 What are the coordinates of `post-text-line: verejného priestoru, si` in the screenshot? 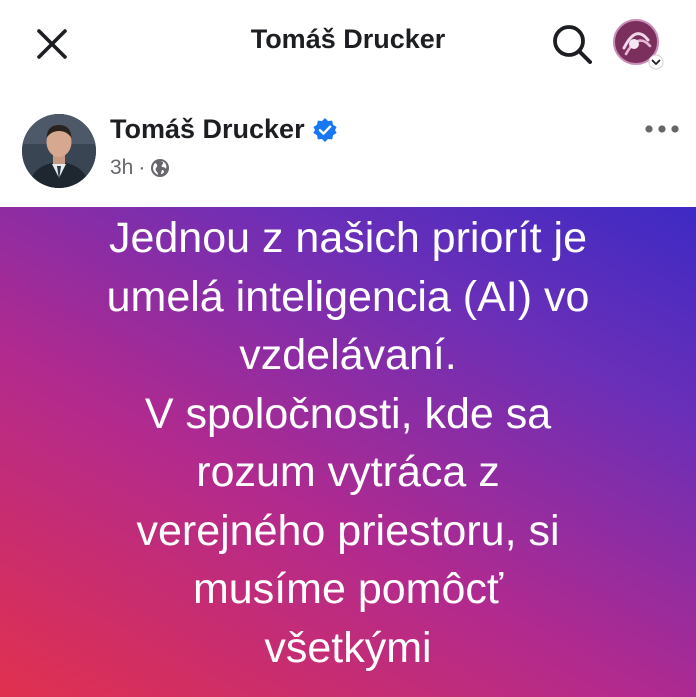 It's located at (348, 530).